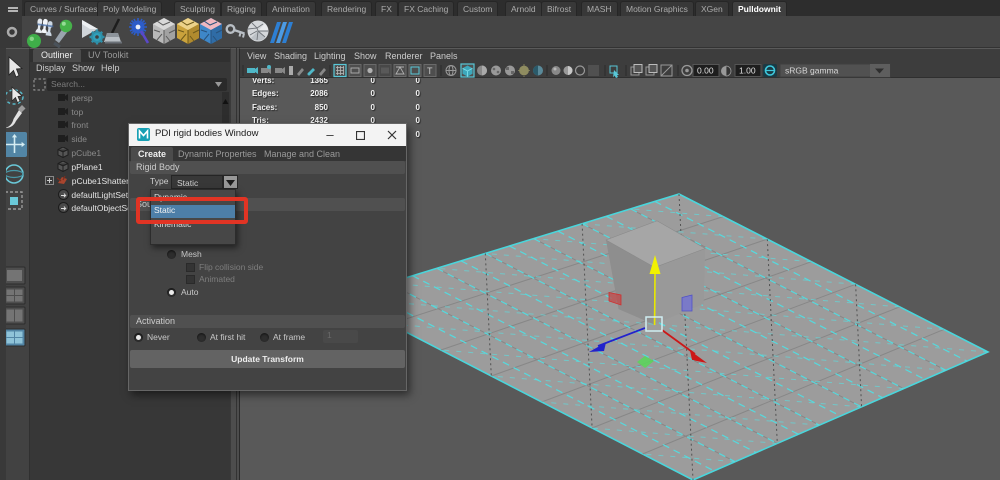 This screenshot has height=480, width=1000. Describe the element at coordinates (430, 71) in the screenshot. I see `svg-text: T` at that location.